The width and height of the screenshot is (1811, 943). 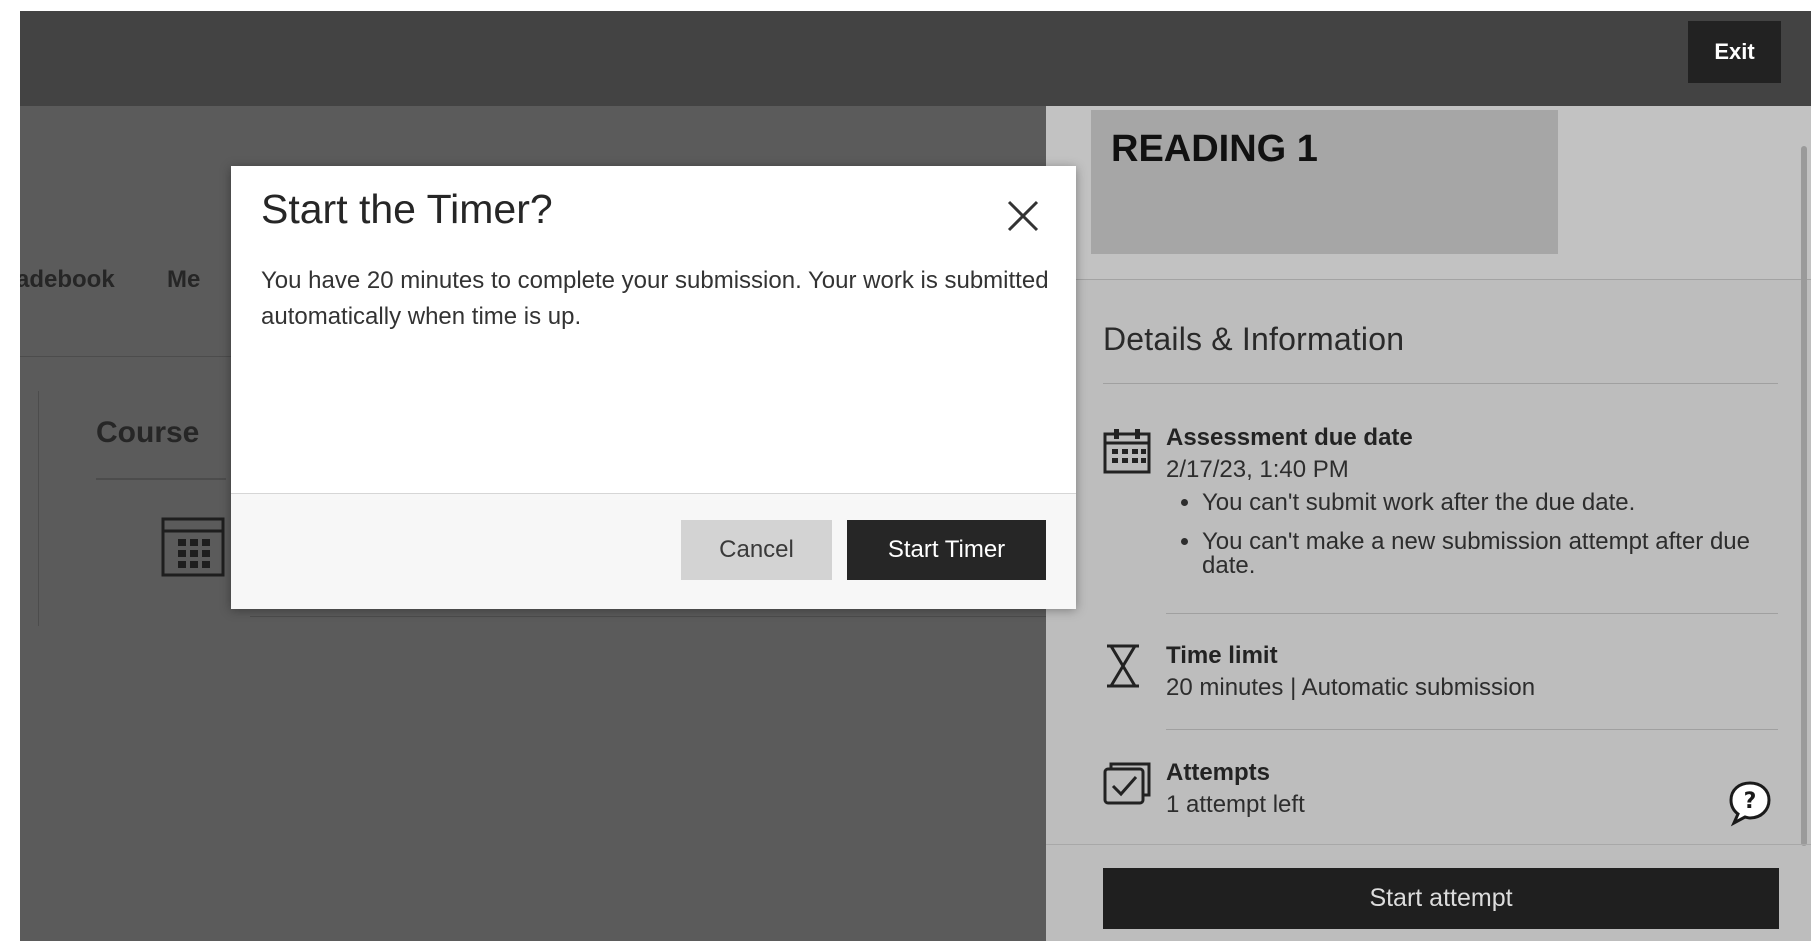 I want to click on background-course-heading: Course, so click(x=148, y=432).